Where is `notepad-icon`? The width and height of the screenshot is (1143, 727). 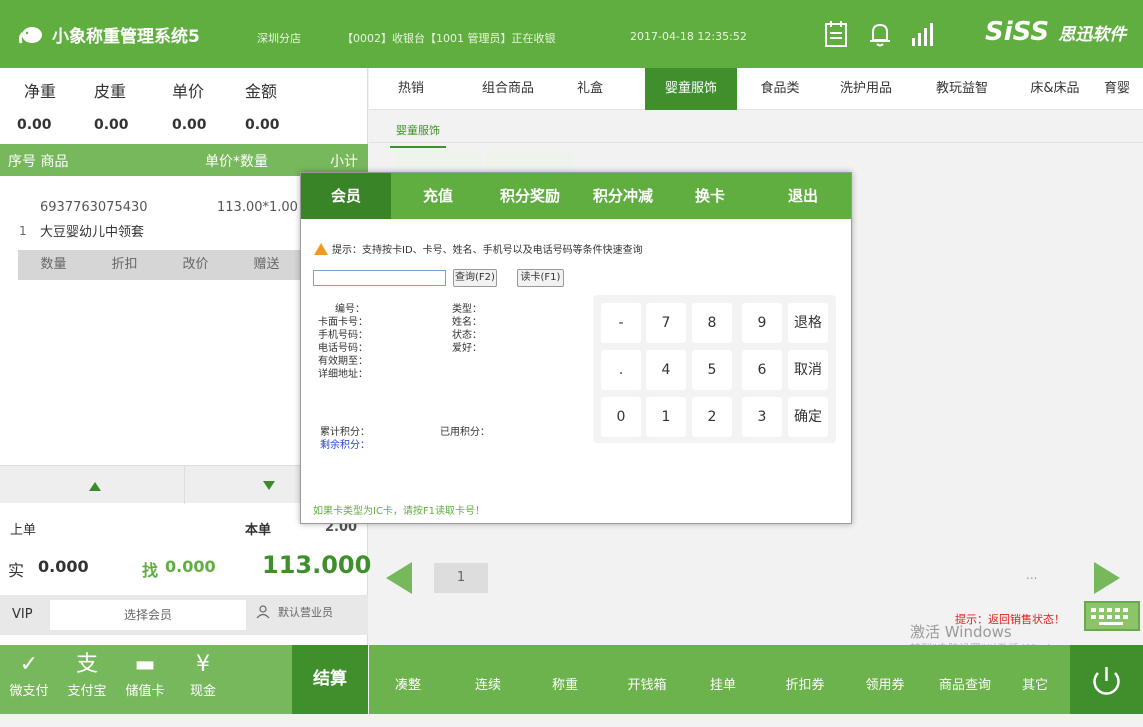
notepad-icon is located at coordinates (836, 34).